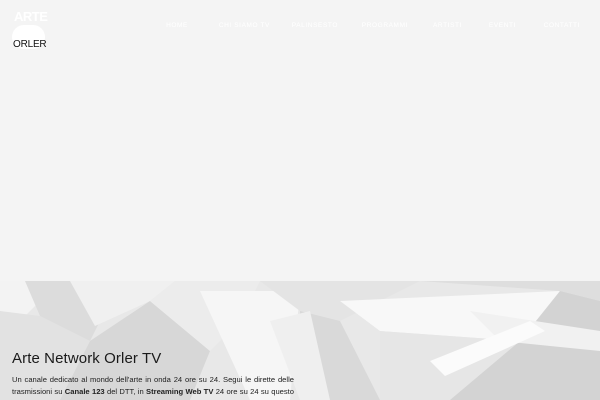  Describe the element at coordinates (84, 391) in the screenshot. I see `intro-bold-channel: Canale 123` at that location.